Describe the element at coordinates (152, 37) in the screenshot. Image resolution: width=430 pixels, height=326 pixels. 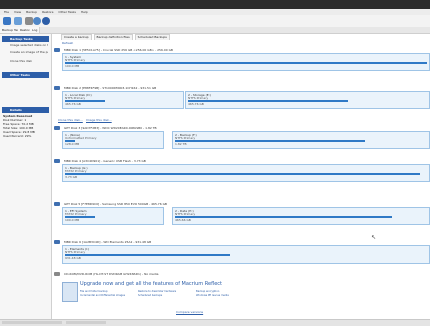
I see `tab-scheduled-backups: Scheduled Backups` at that location.